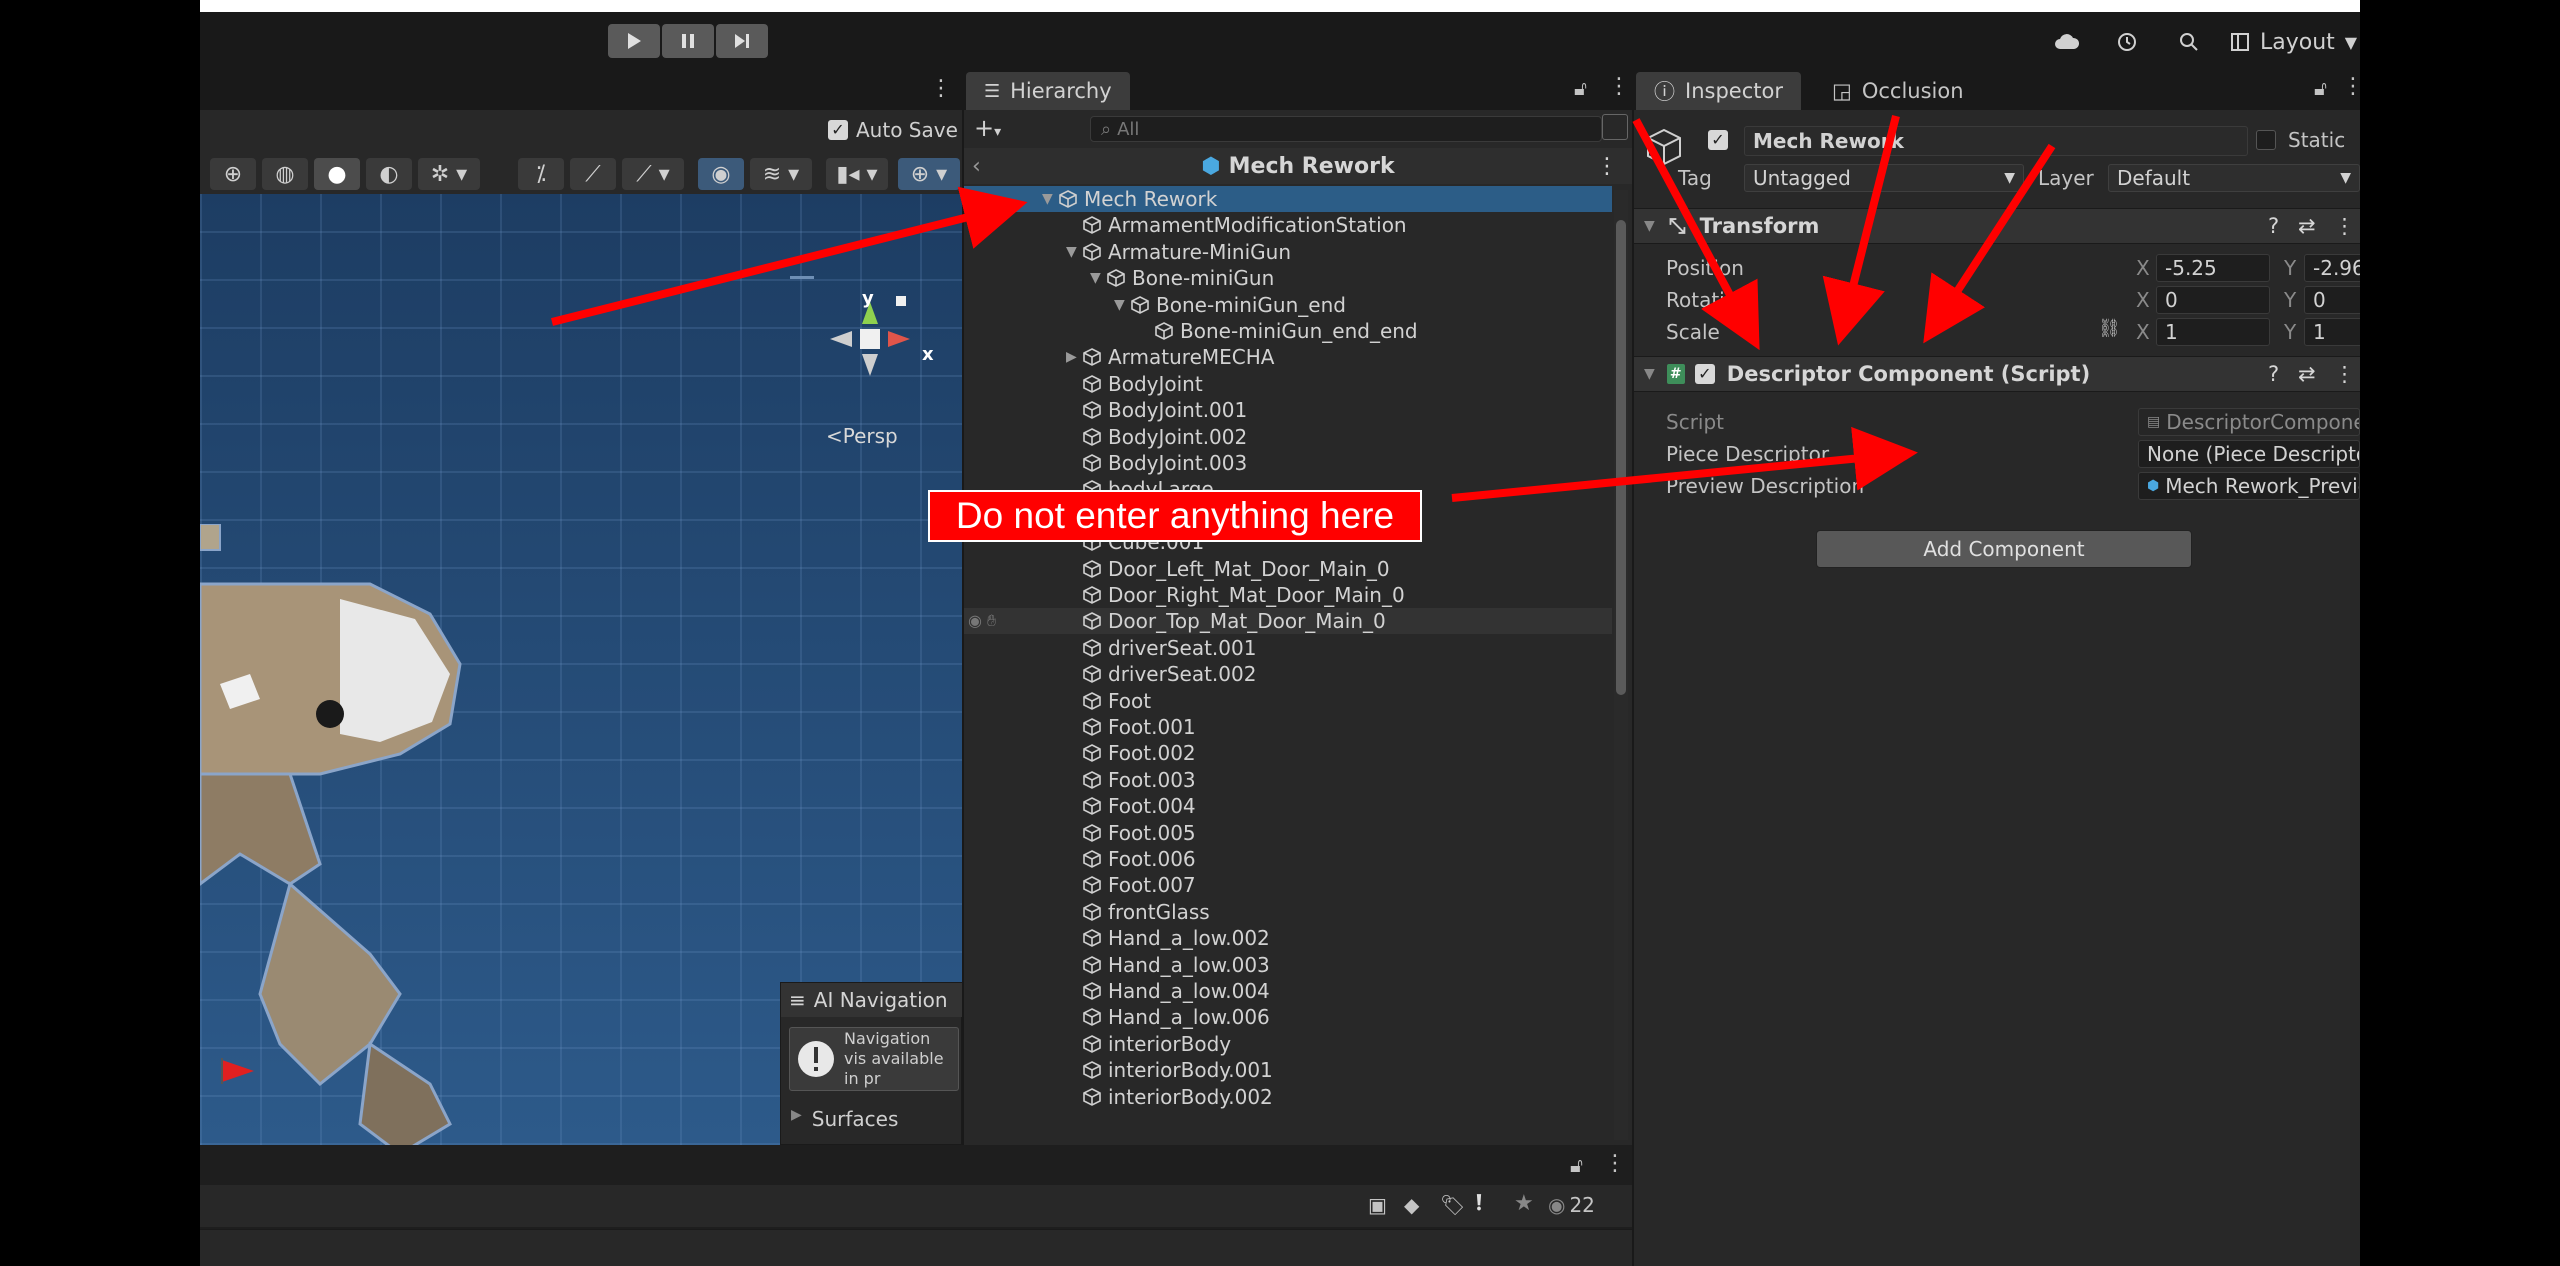  What do you see at coordinates (389, 174) in the screenshot?
I see `wireframe-button: ◐` at bounding box center [389, 174].